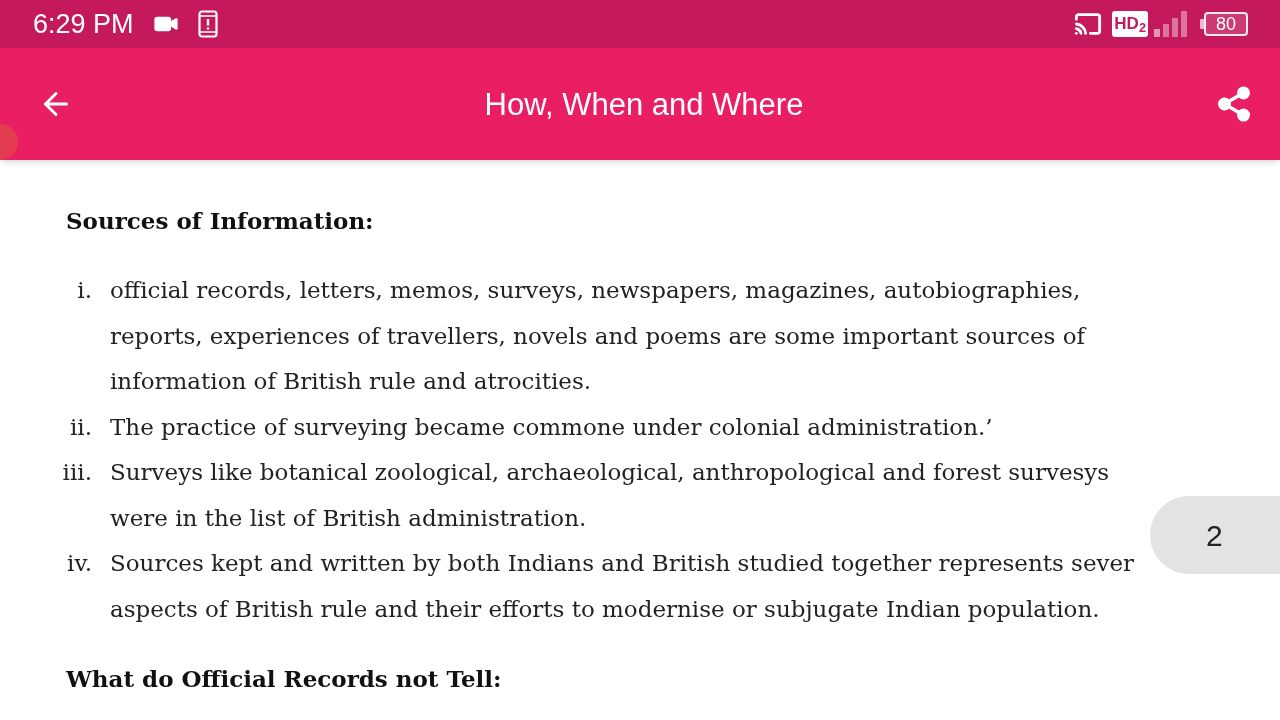 Image resolution: width=1280 pixels, height=720 pixels. I want to click on page-number-indicator: 2, so click(1215, 535).